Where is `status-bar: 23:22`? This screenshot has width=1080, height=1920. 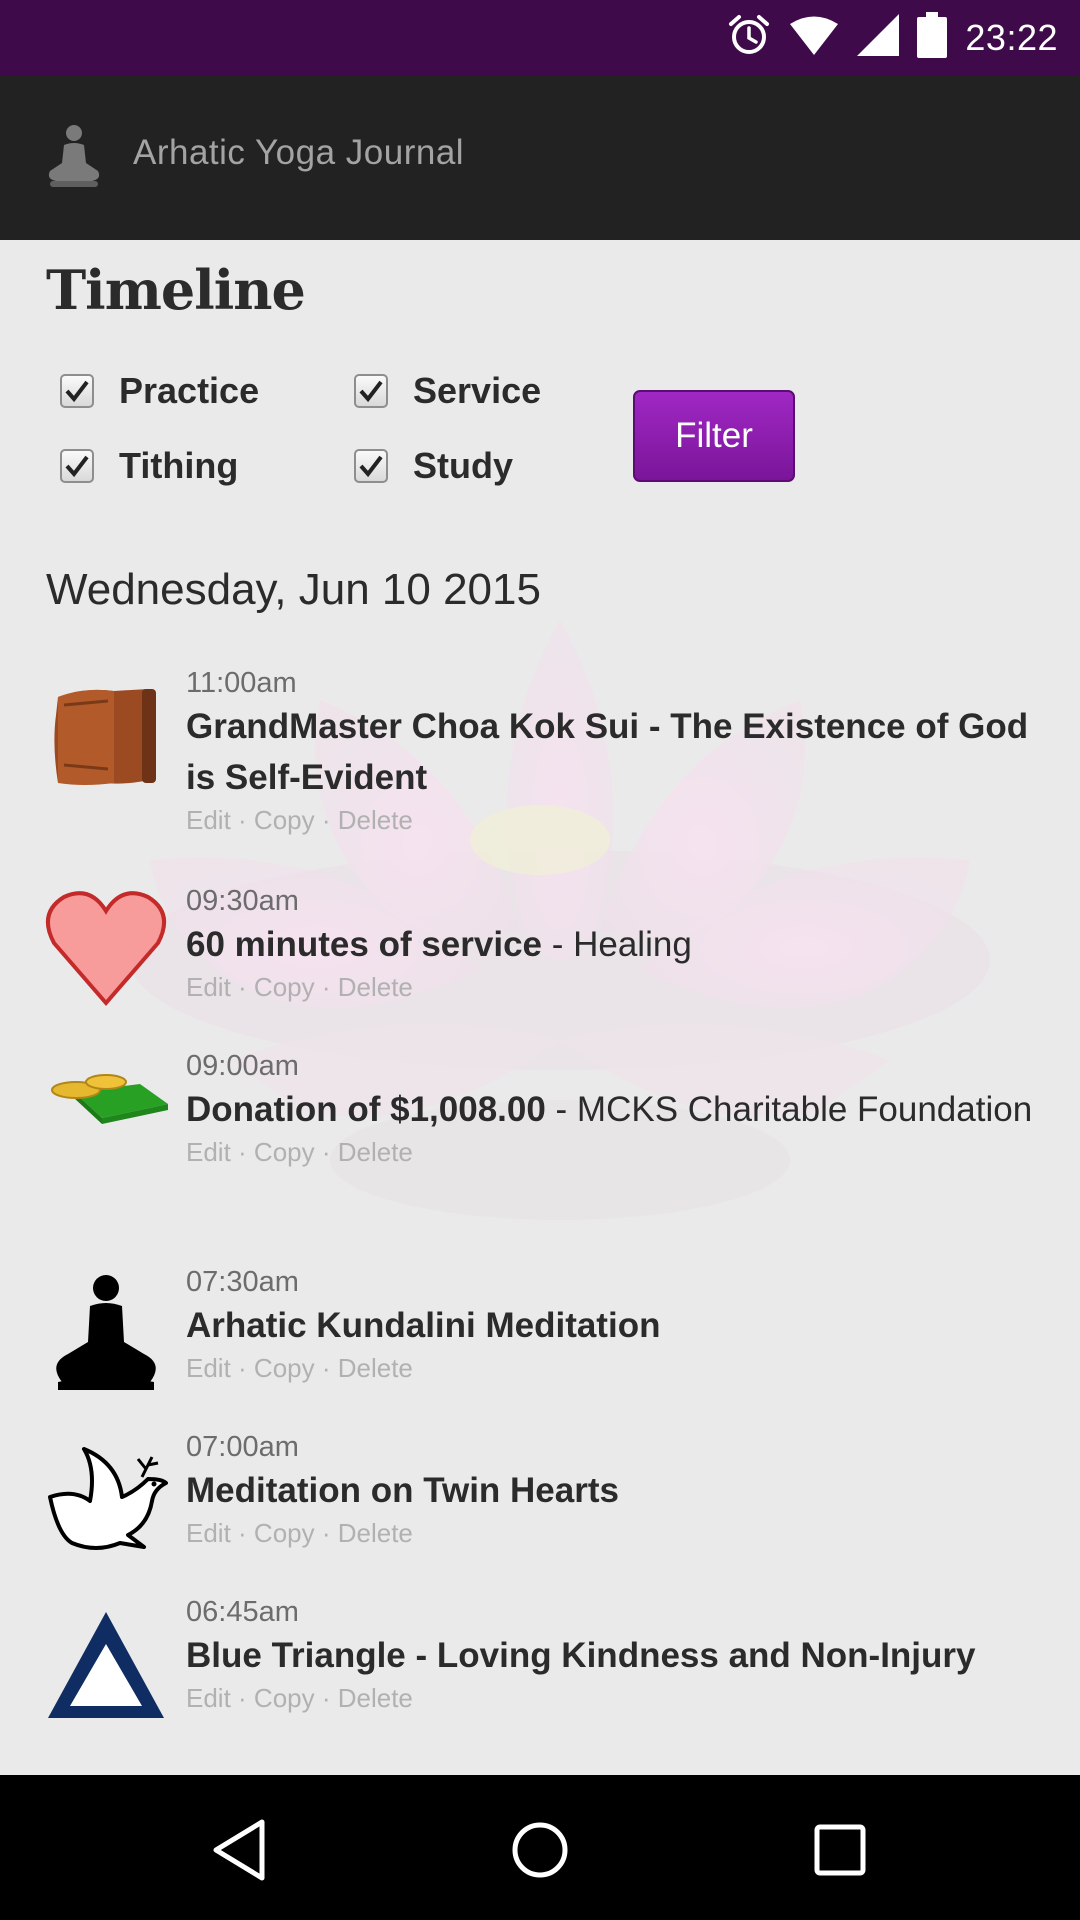 status-bar: 23:22 is located at coordinates (540, 37).